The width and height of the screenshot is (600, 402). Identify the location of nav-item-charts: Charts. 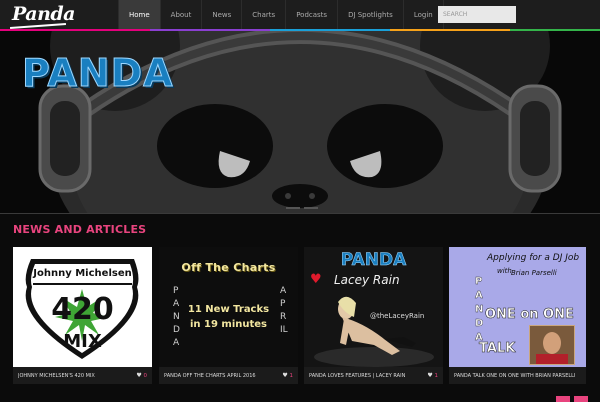
(263, 15).